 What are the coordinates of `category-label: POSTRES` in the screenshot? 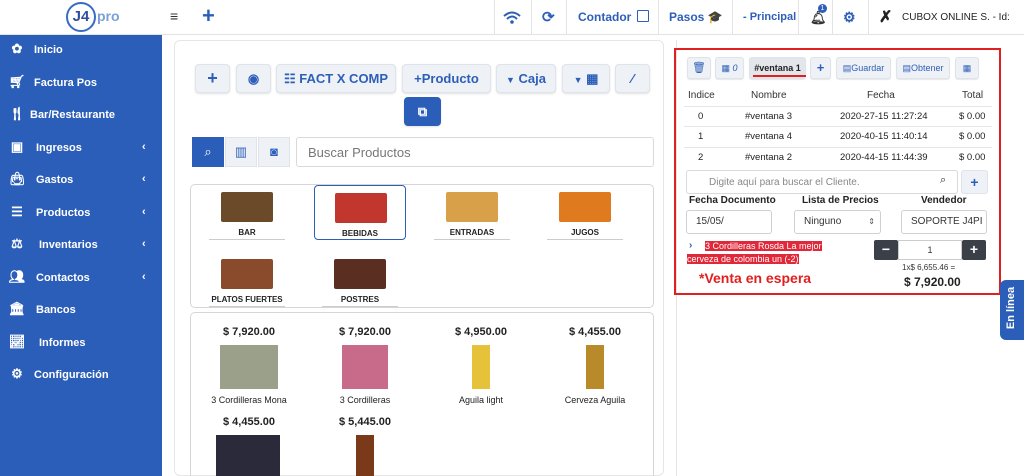 It's located at (360, 299).